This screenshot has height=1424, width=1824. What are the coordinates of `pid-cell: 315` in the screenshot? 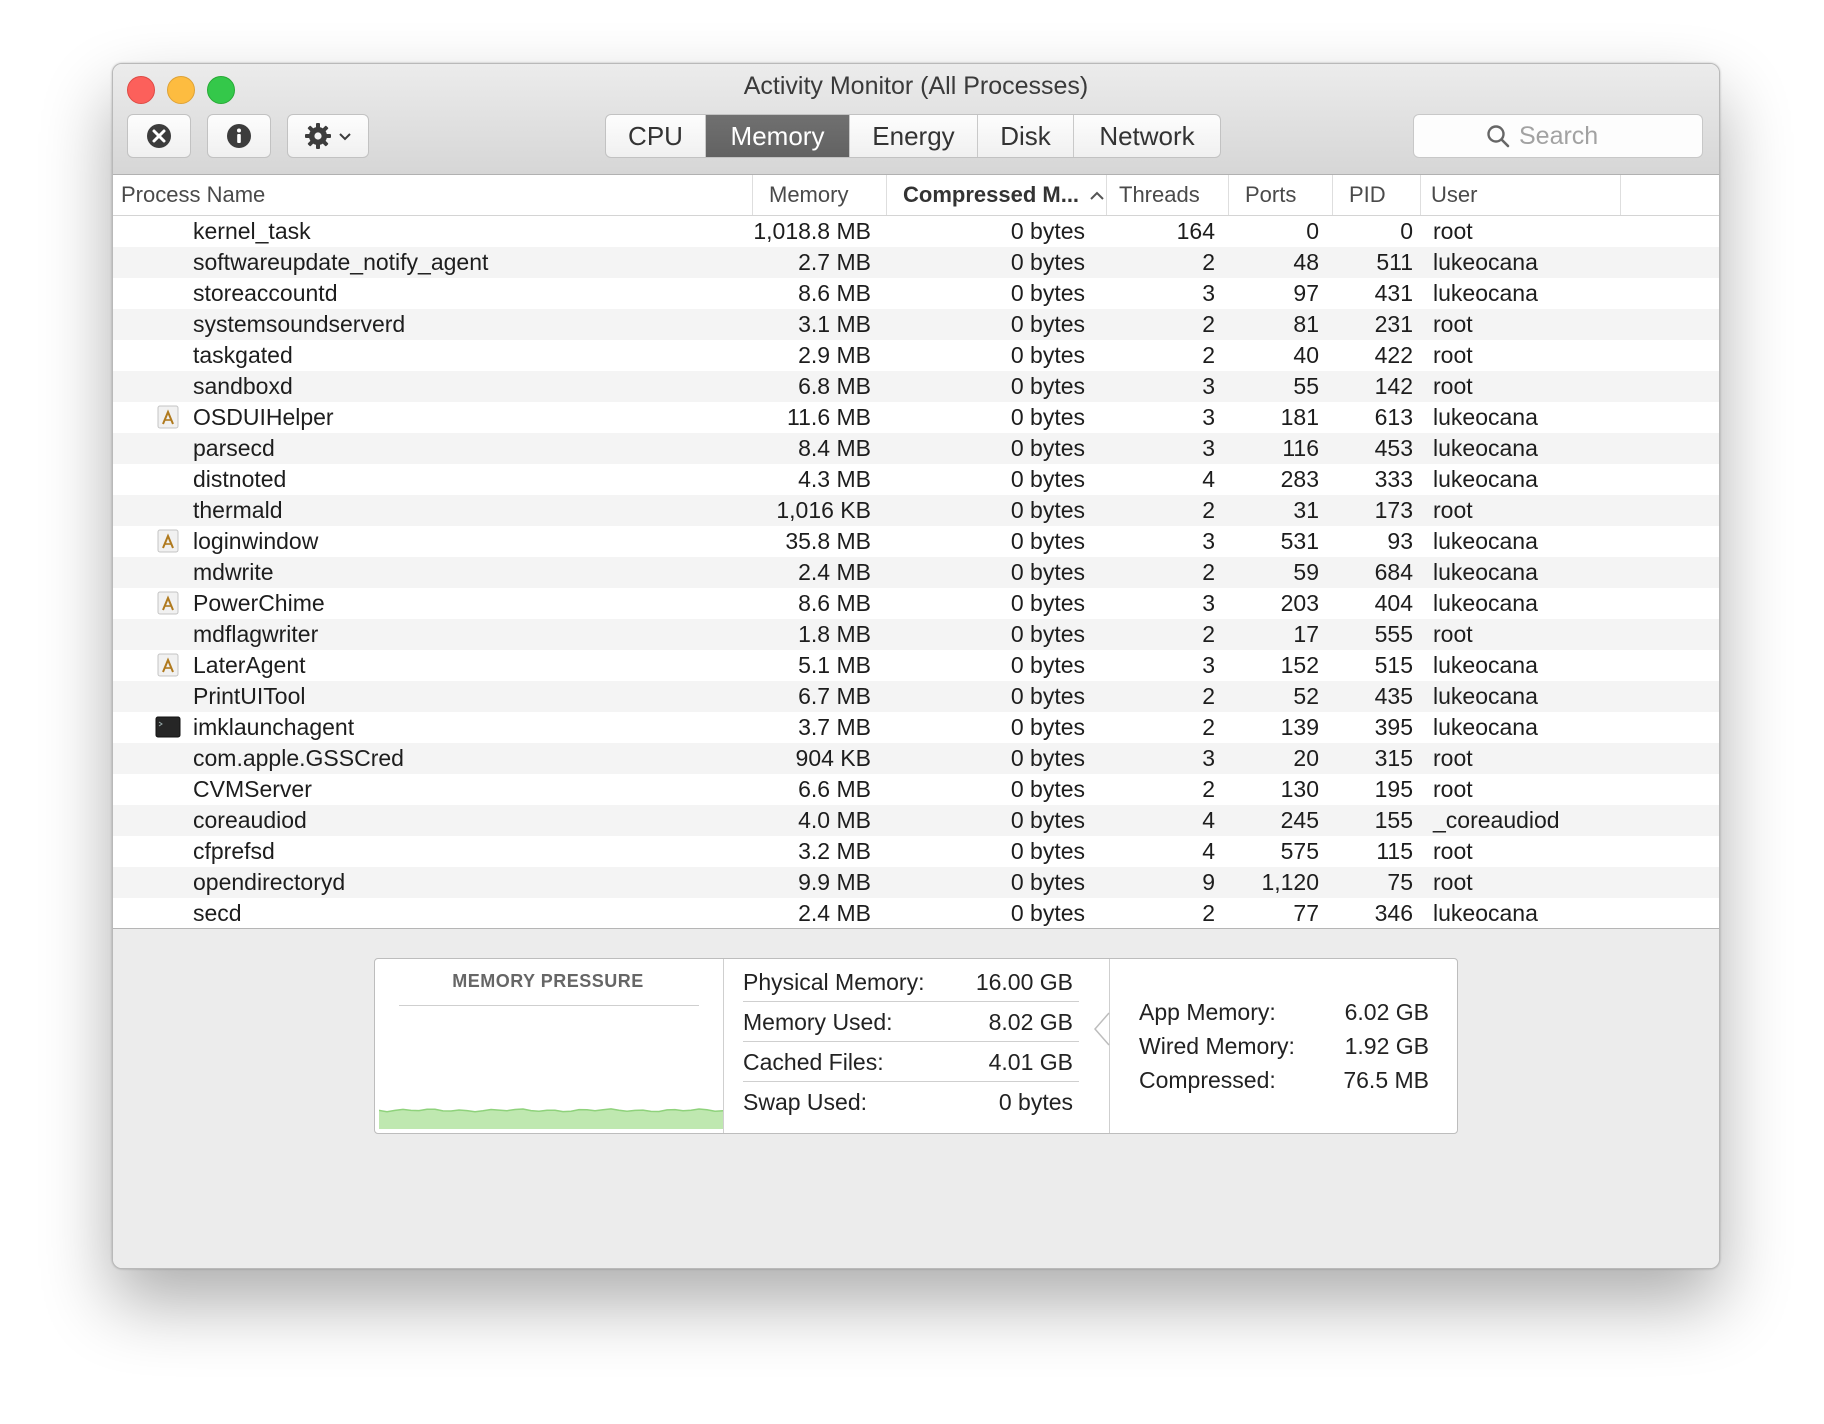 It's located at (1393, 758).